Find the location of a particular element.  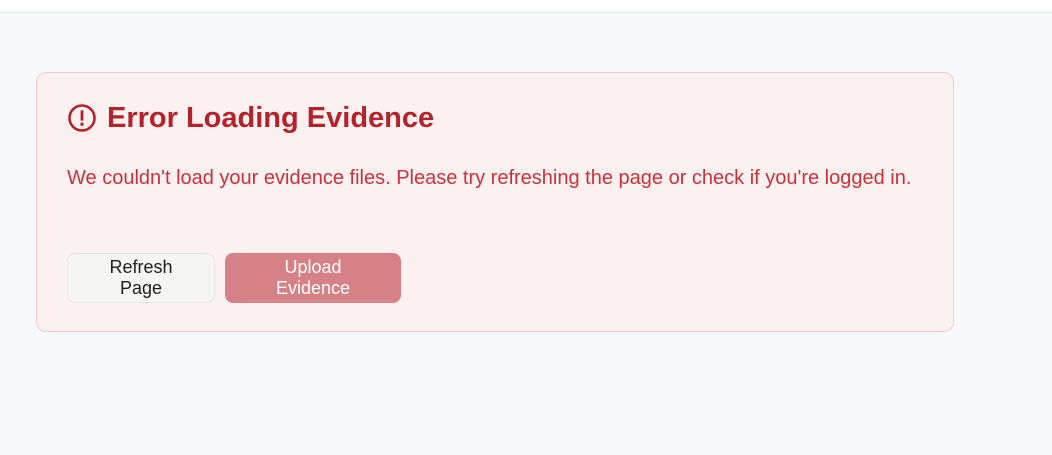

alert-circle-icon is located at coordinates (82, 118).